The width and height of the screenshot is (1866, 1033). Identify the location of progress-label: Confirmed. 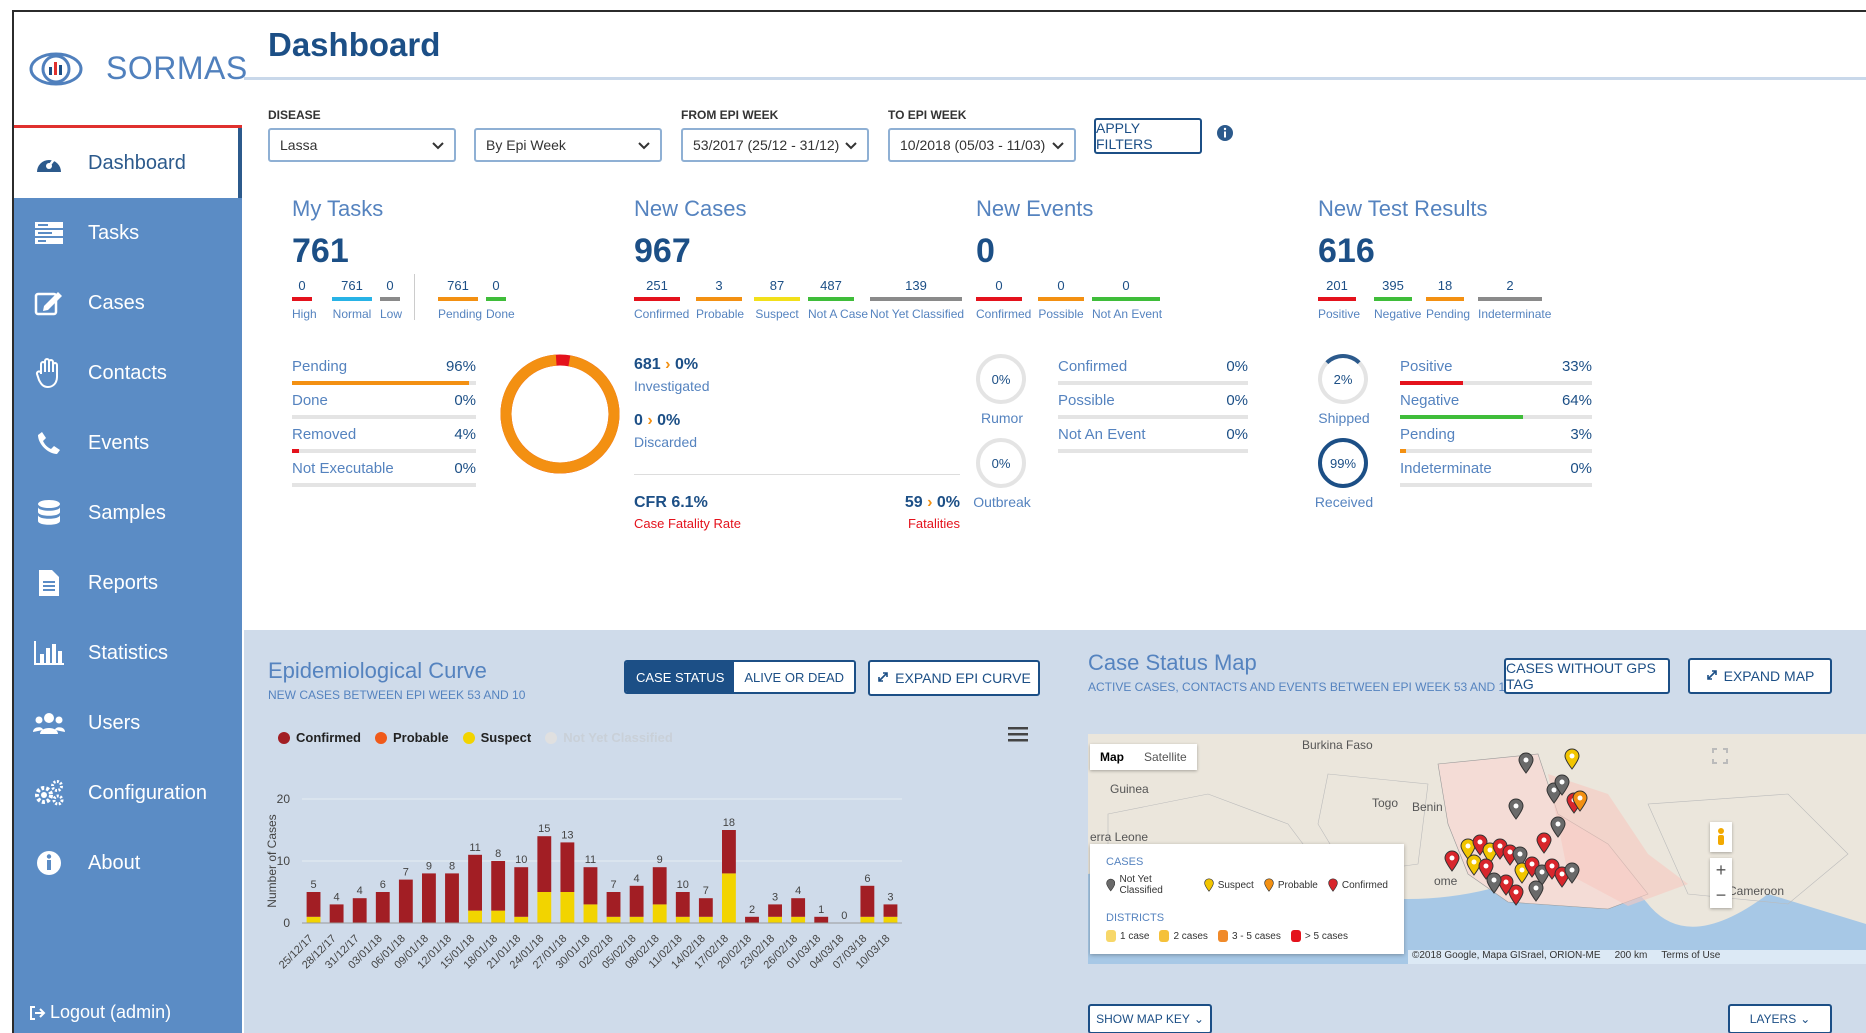
(1093, 366).